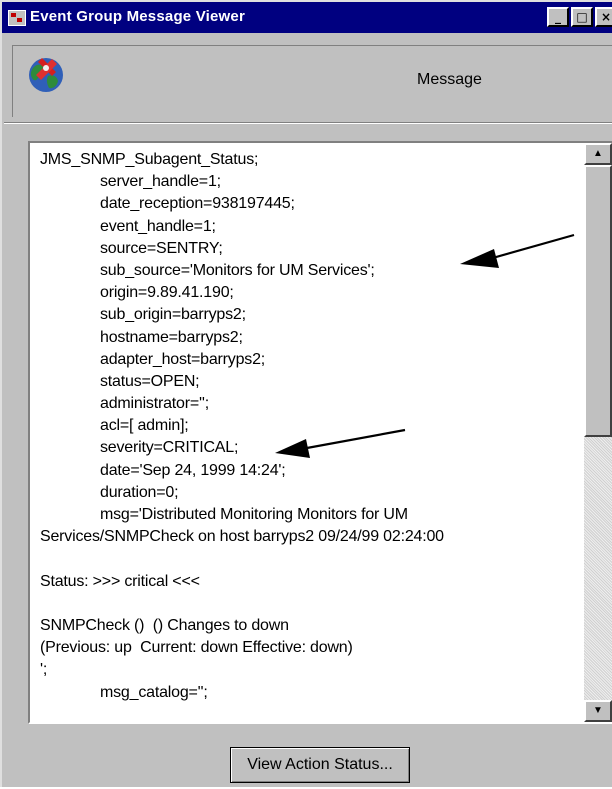 This screenshot has width=612, height=789. What do you see at coordinates (144, 426) in the screenshot?
I see `message-line: acl=[ admin];` at bounding box center [144, 426].